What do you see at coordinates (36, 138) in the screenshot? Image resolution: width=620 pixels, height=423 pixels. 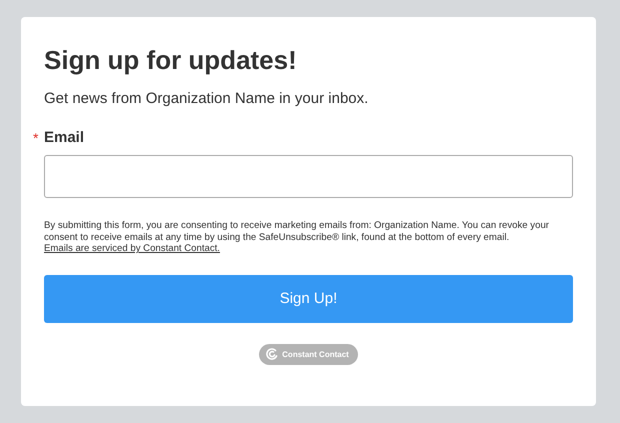 I see `required-mark: *` at bounding box center [36, 138].